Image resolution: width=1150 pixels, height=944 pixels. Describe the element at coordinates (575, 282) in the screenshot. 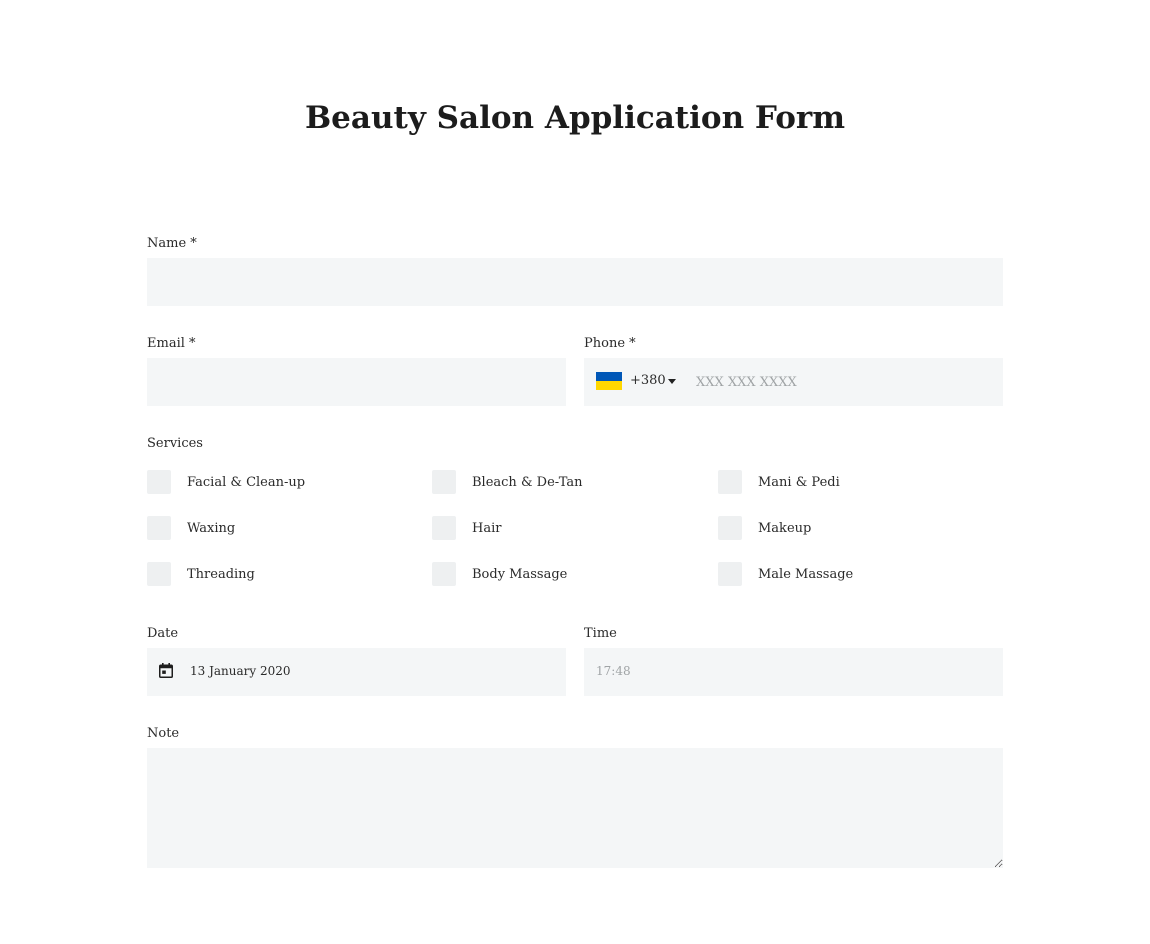

I see `name-input` at that location.